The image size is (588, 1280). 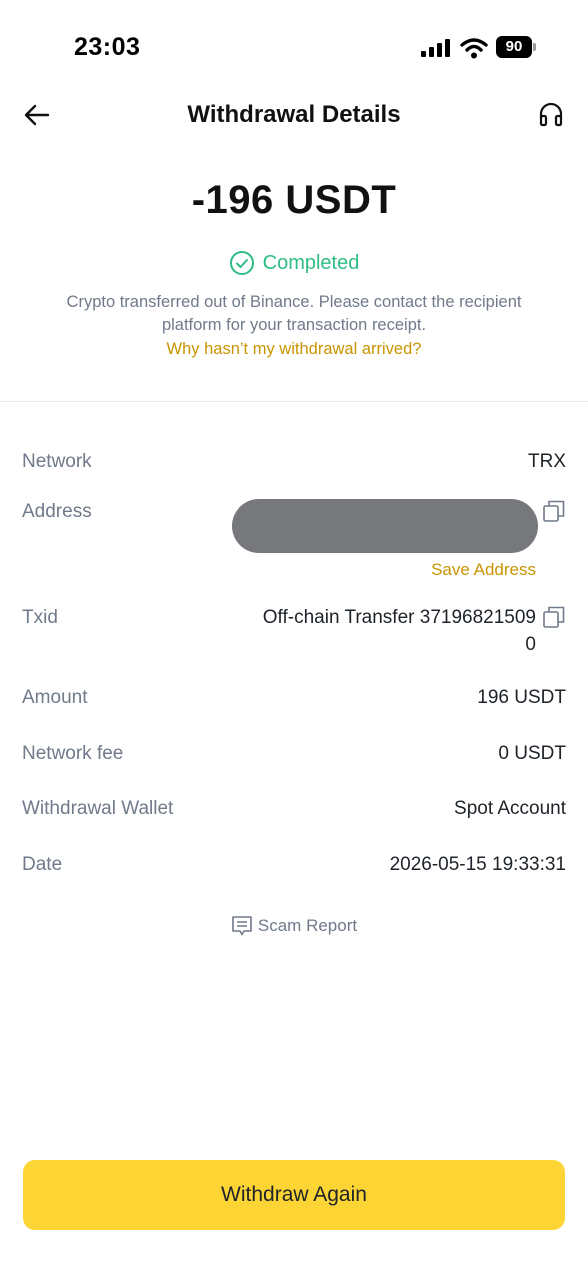 I want to click on divider, so click(x=294, y=401).